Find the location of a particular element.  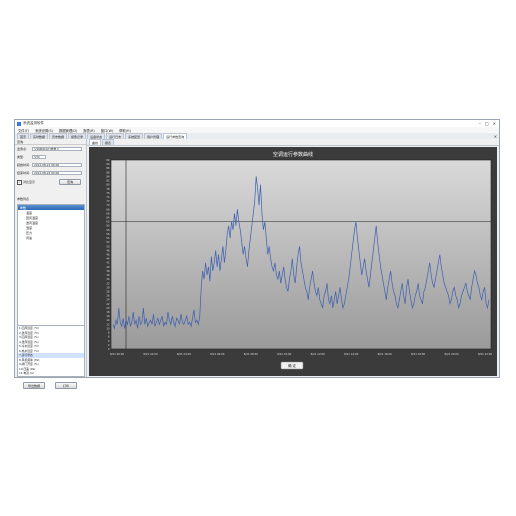

y-tick-label: 80 is located at coordinates (108, 185).